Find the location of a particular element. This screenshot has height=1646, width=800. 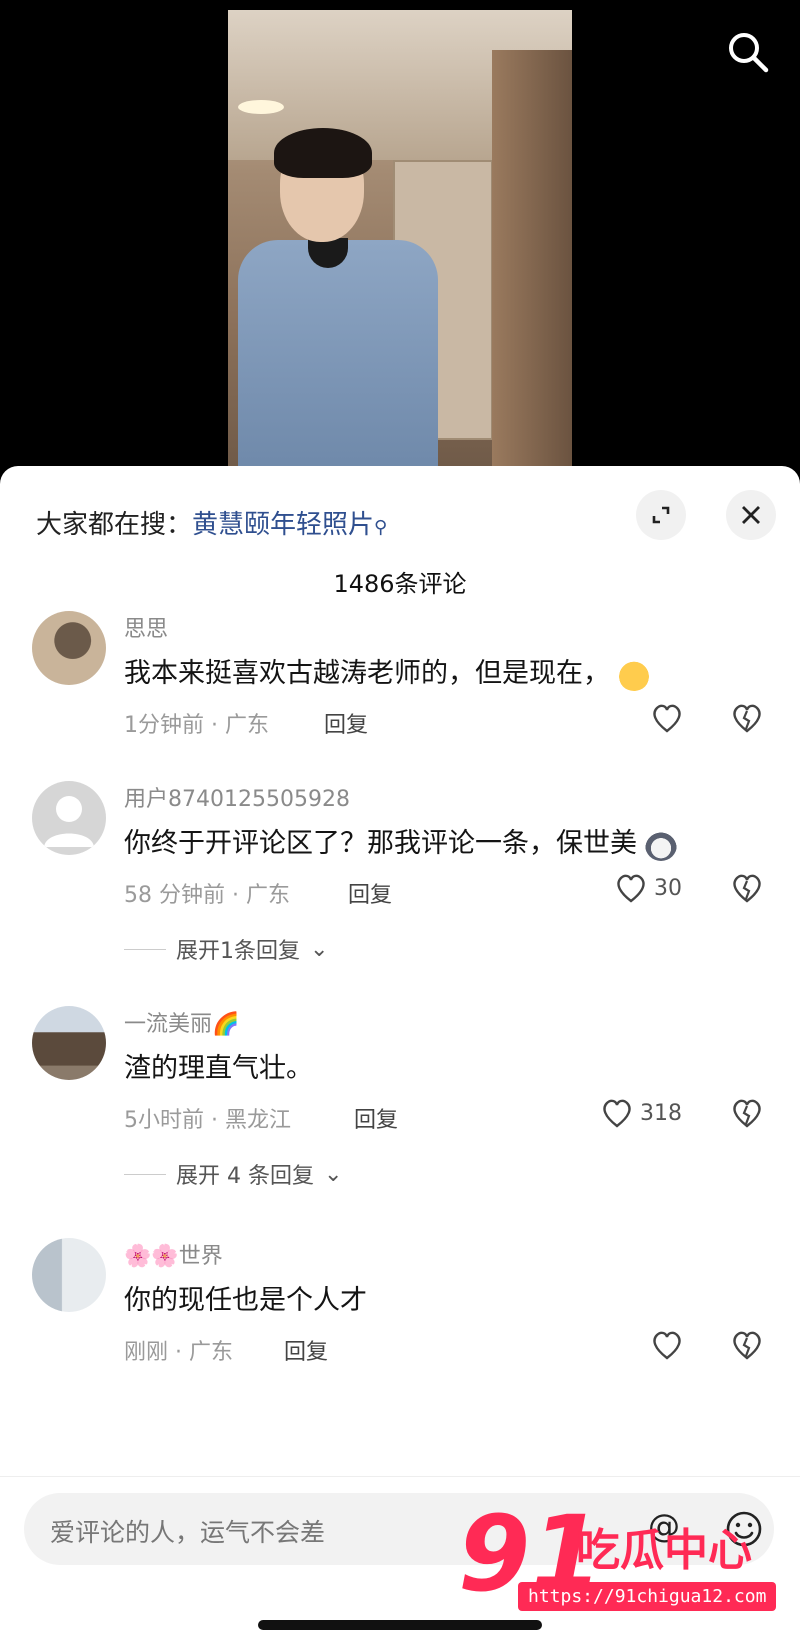

comment-time: 5小时前 · 黑龙江 is located at coordinates (207, 1120).